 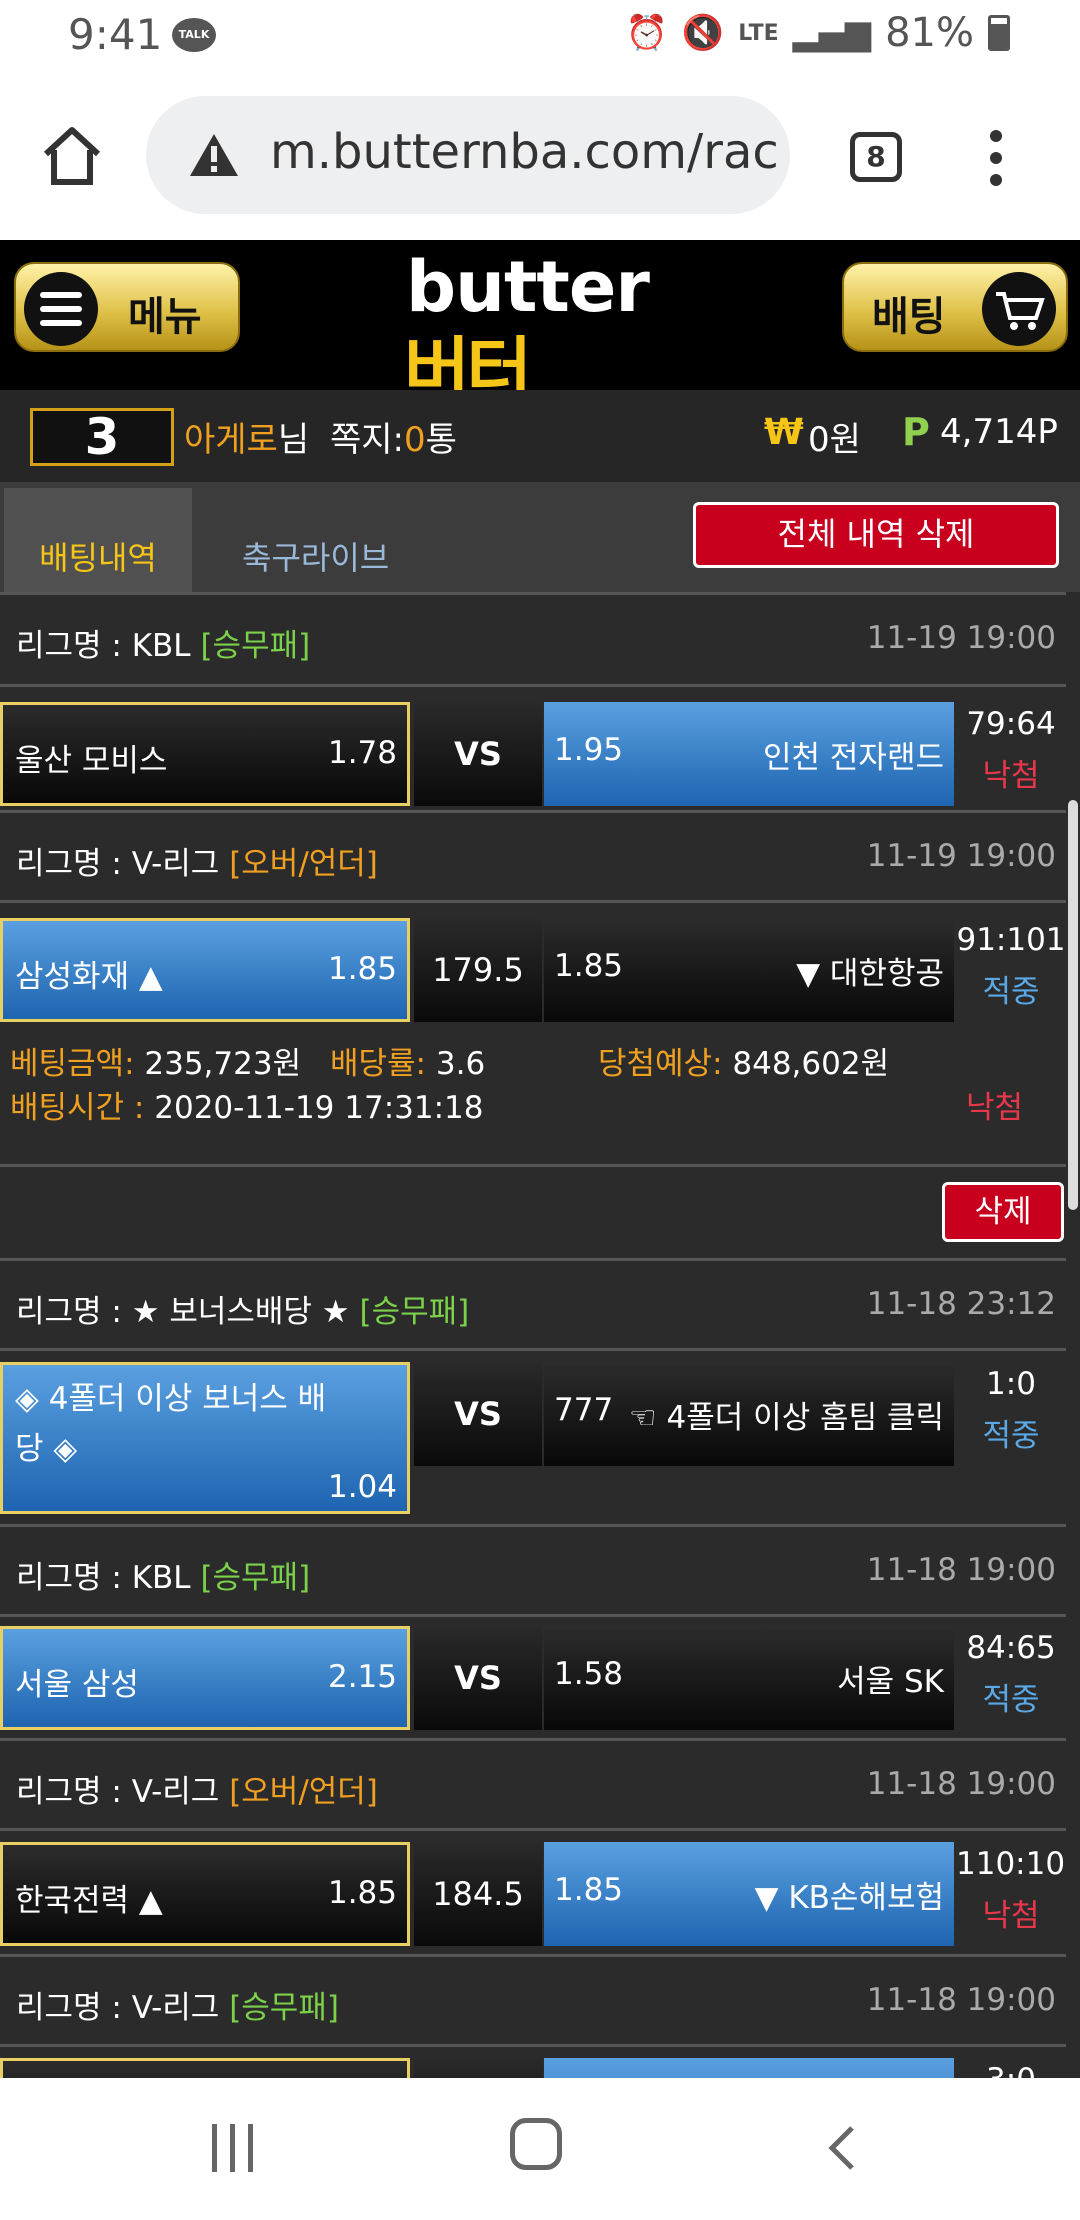 What do you see at coordinates (890, 1682) in the screenshot?
I see `away-team-name: 서울 SK` at bounding box center [890, 1682].